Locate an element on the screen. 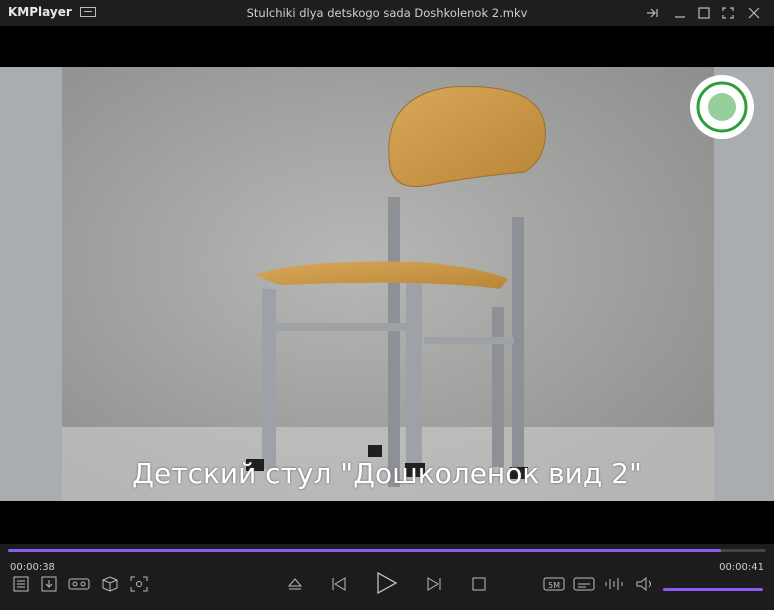 The height and width of the screenshot is (610, 774). minimize-icon is located at coordinates (680, 13).